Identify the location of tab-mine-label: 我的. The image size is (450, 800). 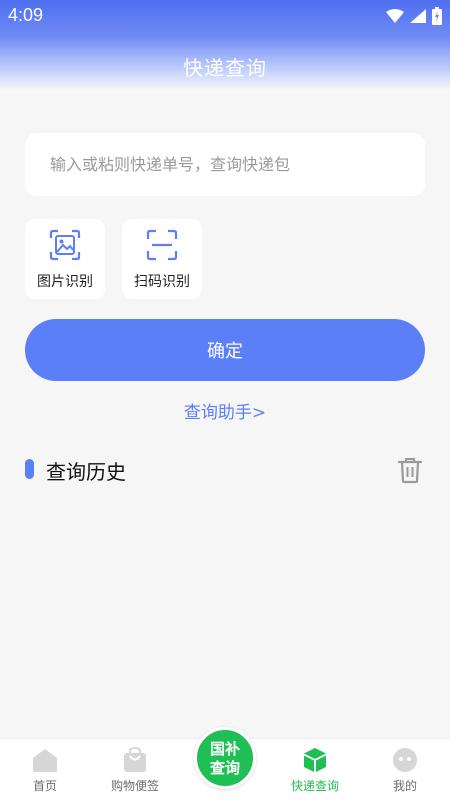
(404, 786).